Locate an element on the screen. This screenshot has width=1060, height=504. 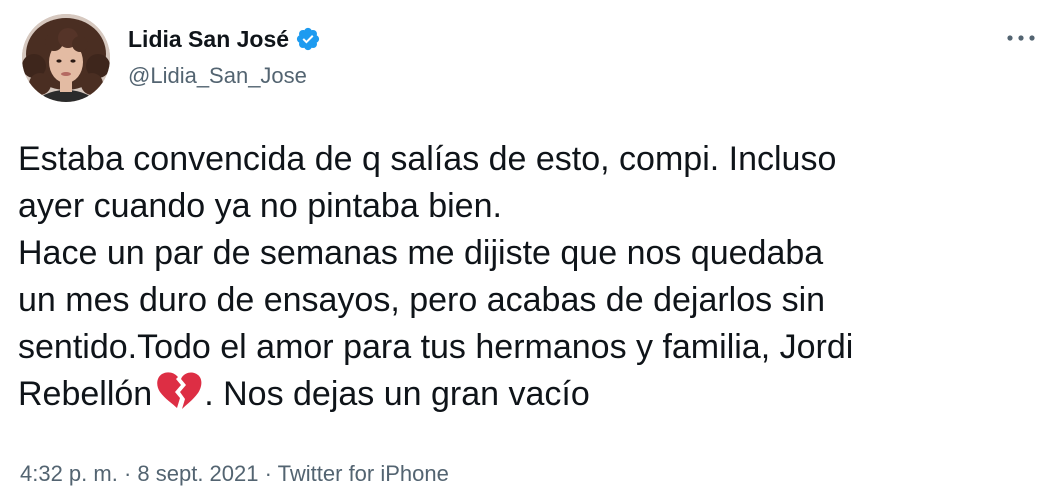
tweet-time: 4:32 p. m. is located at coordinates (69, 473).